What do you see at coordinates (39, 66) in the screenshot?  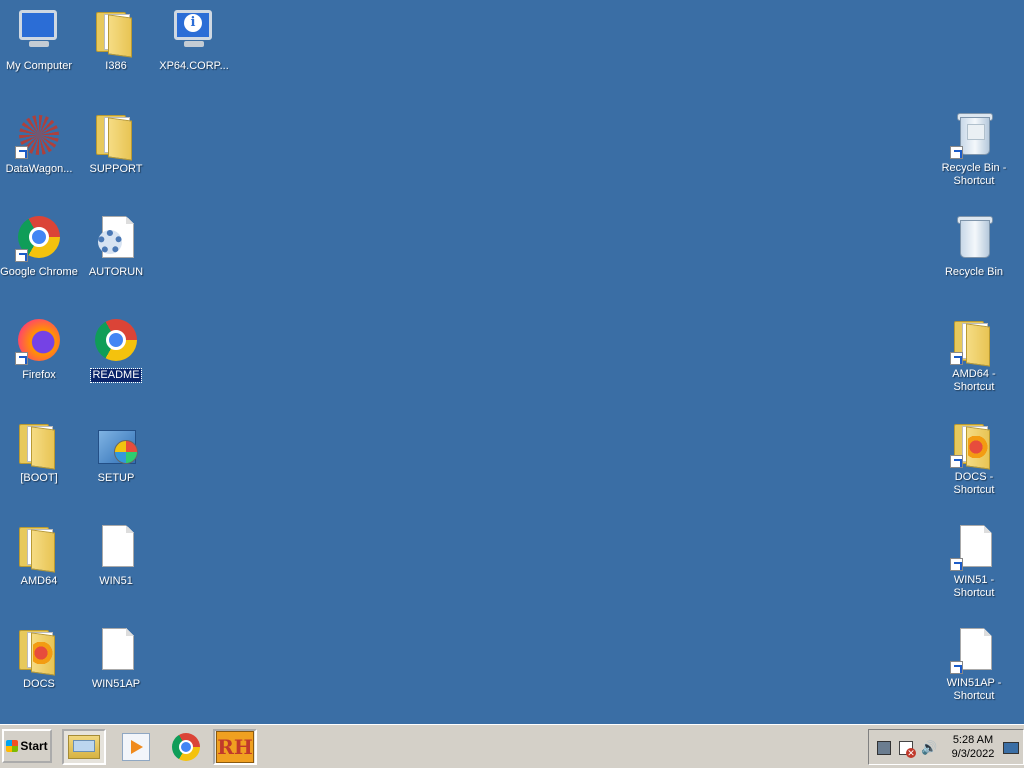 I see `icon-label: My Computer` at bounding box center [39, 66].